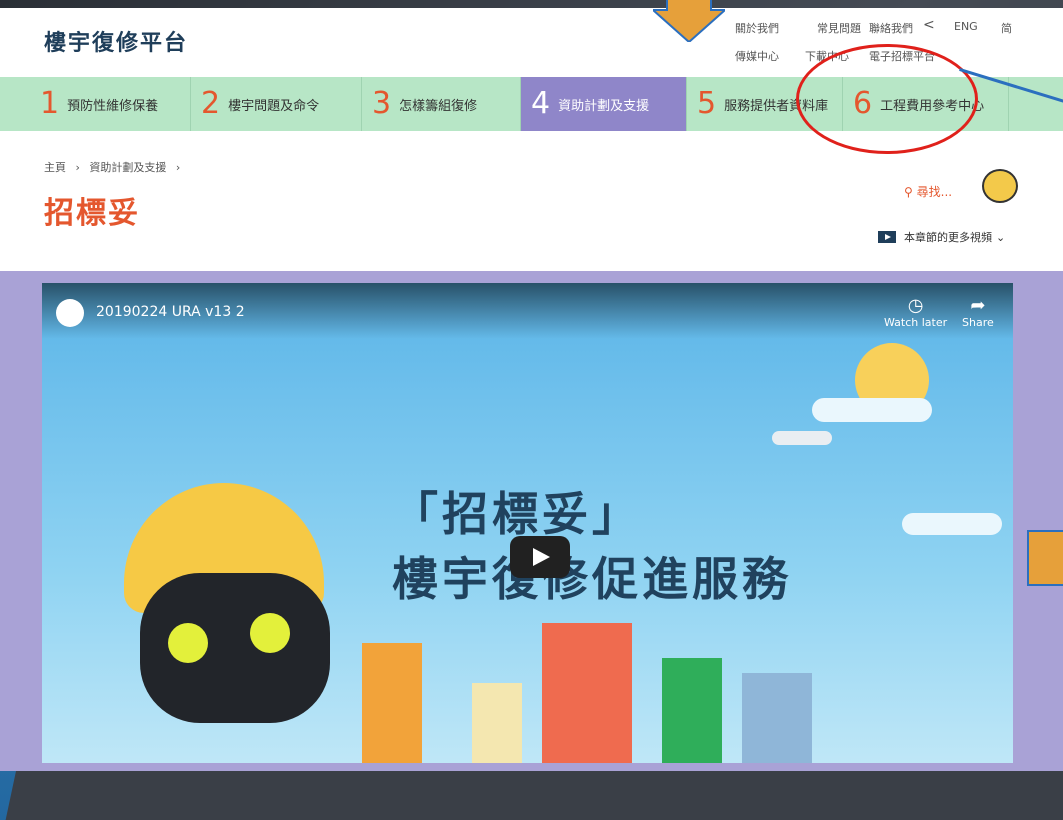  Describe the element at coordinates (929, 25) in the screenshot. I see `share-icon: <` at that location.